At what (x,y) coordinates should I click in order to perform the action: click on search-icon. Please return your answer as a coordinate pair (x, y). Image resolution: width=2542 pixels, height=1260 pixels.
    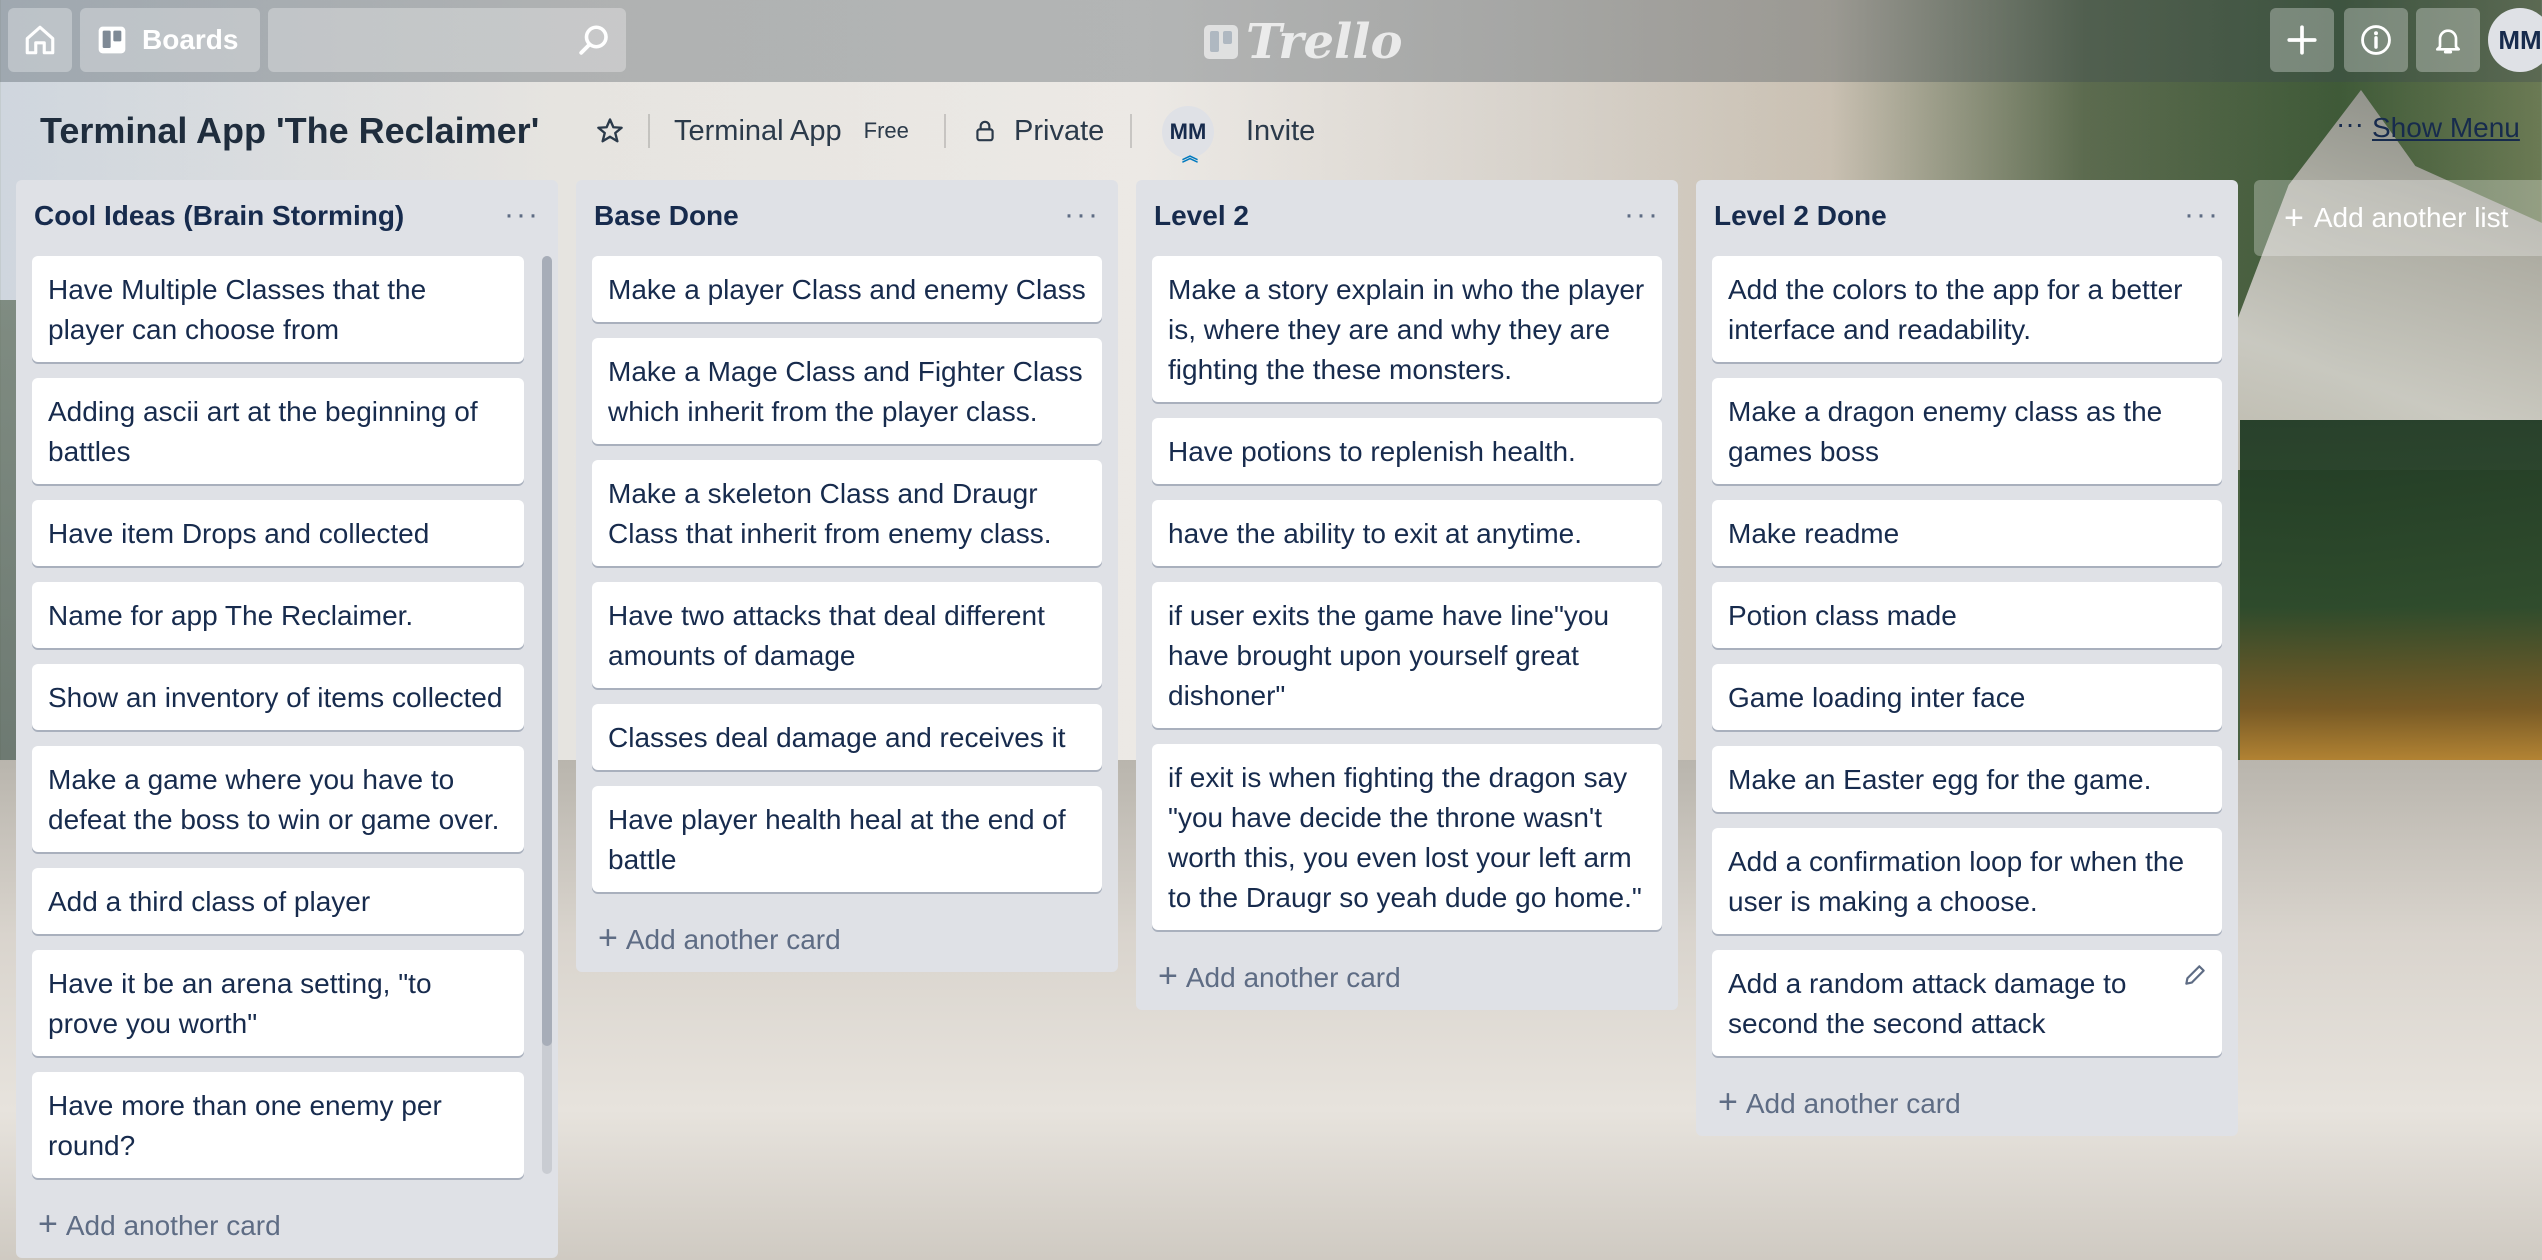
    Looking at the image, I should click on (594, 40).